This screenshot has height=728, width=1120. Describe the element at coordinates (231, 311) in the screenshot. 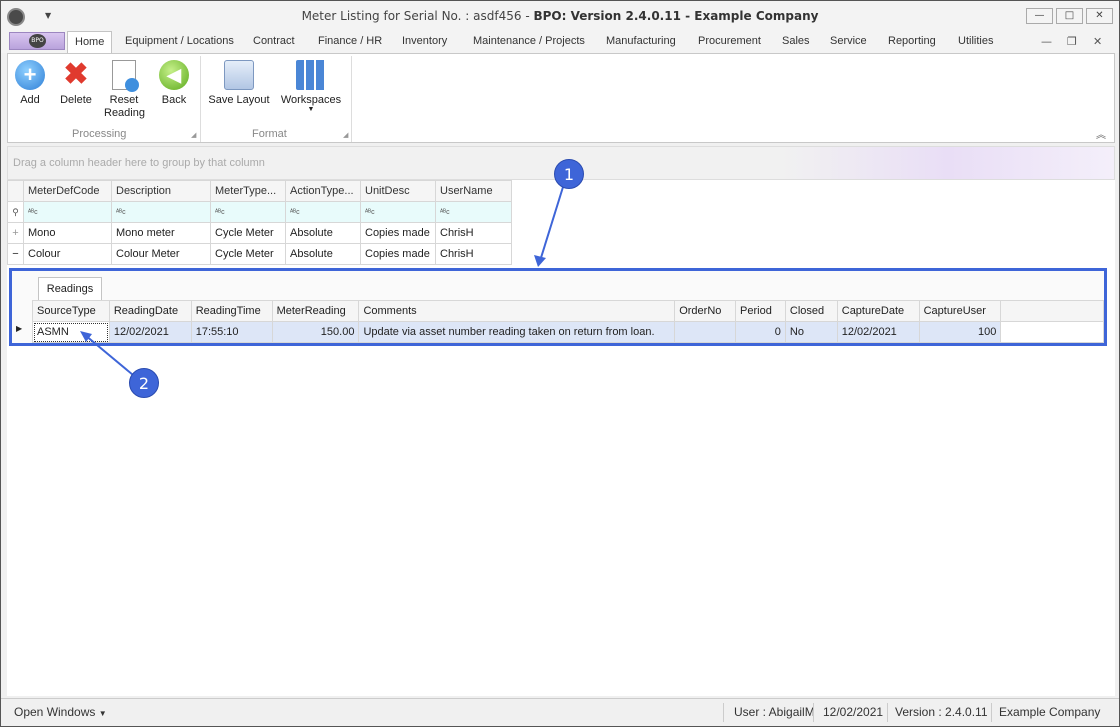

I see `column-header-readingtime: ReadingTime` at that location.